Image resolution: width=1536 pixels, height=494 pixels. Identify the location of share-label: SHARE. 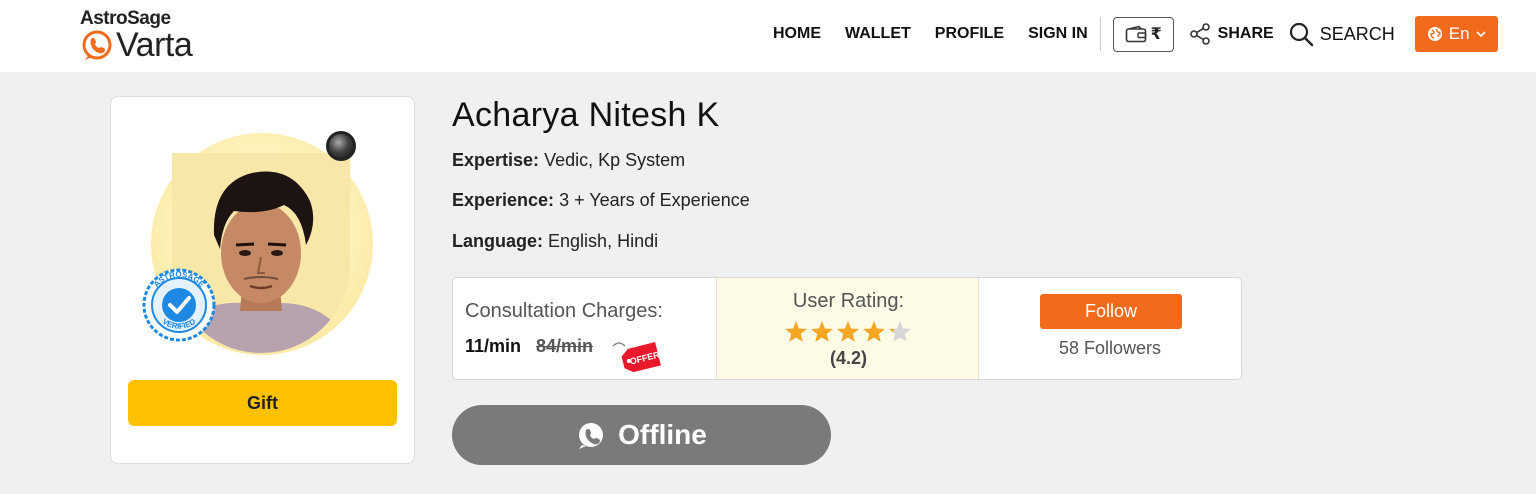
(1245, 33).